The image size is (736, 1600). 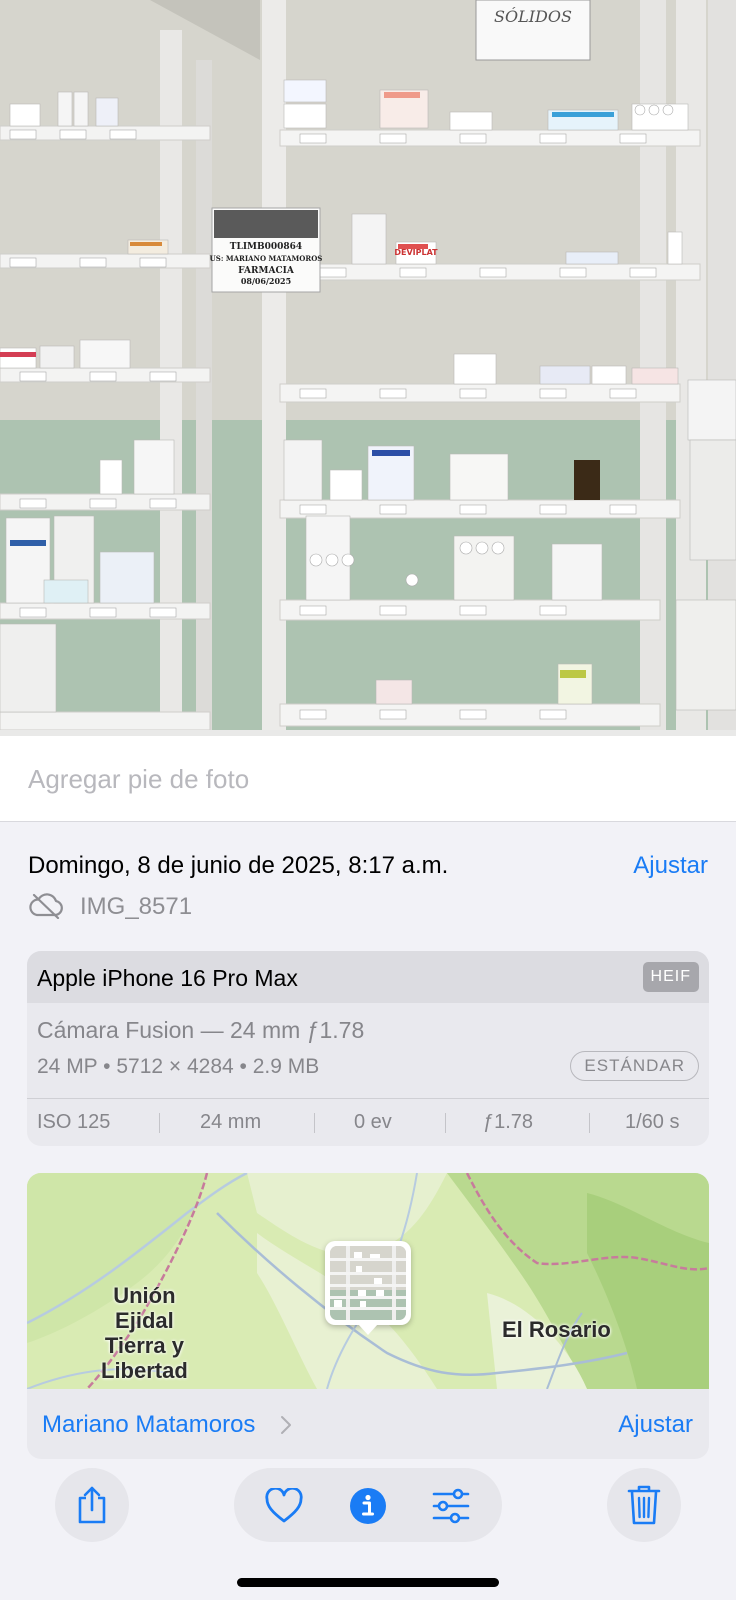 I want to click on share-icon, so click(x=92, y=1505).